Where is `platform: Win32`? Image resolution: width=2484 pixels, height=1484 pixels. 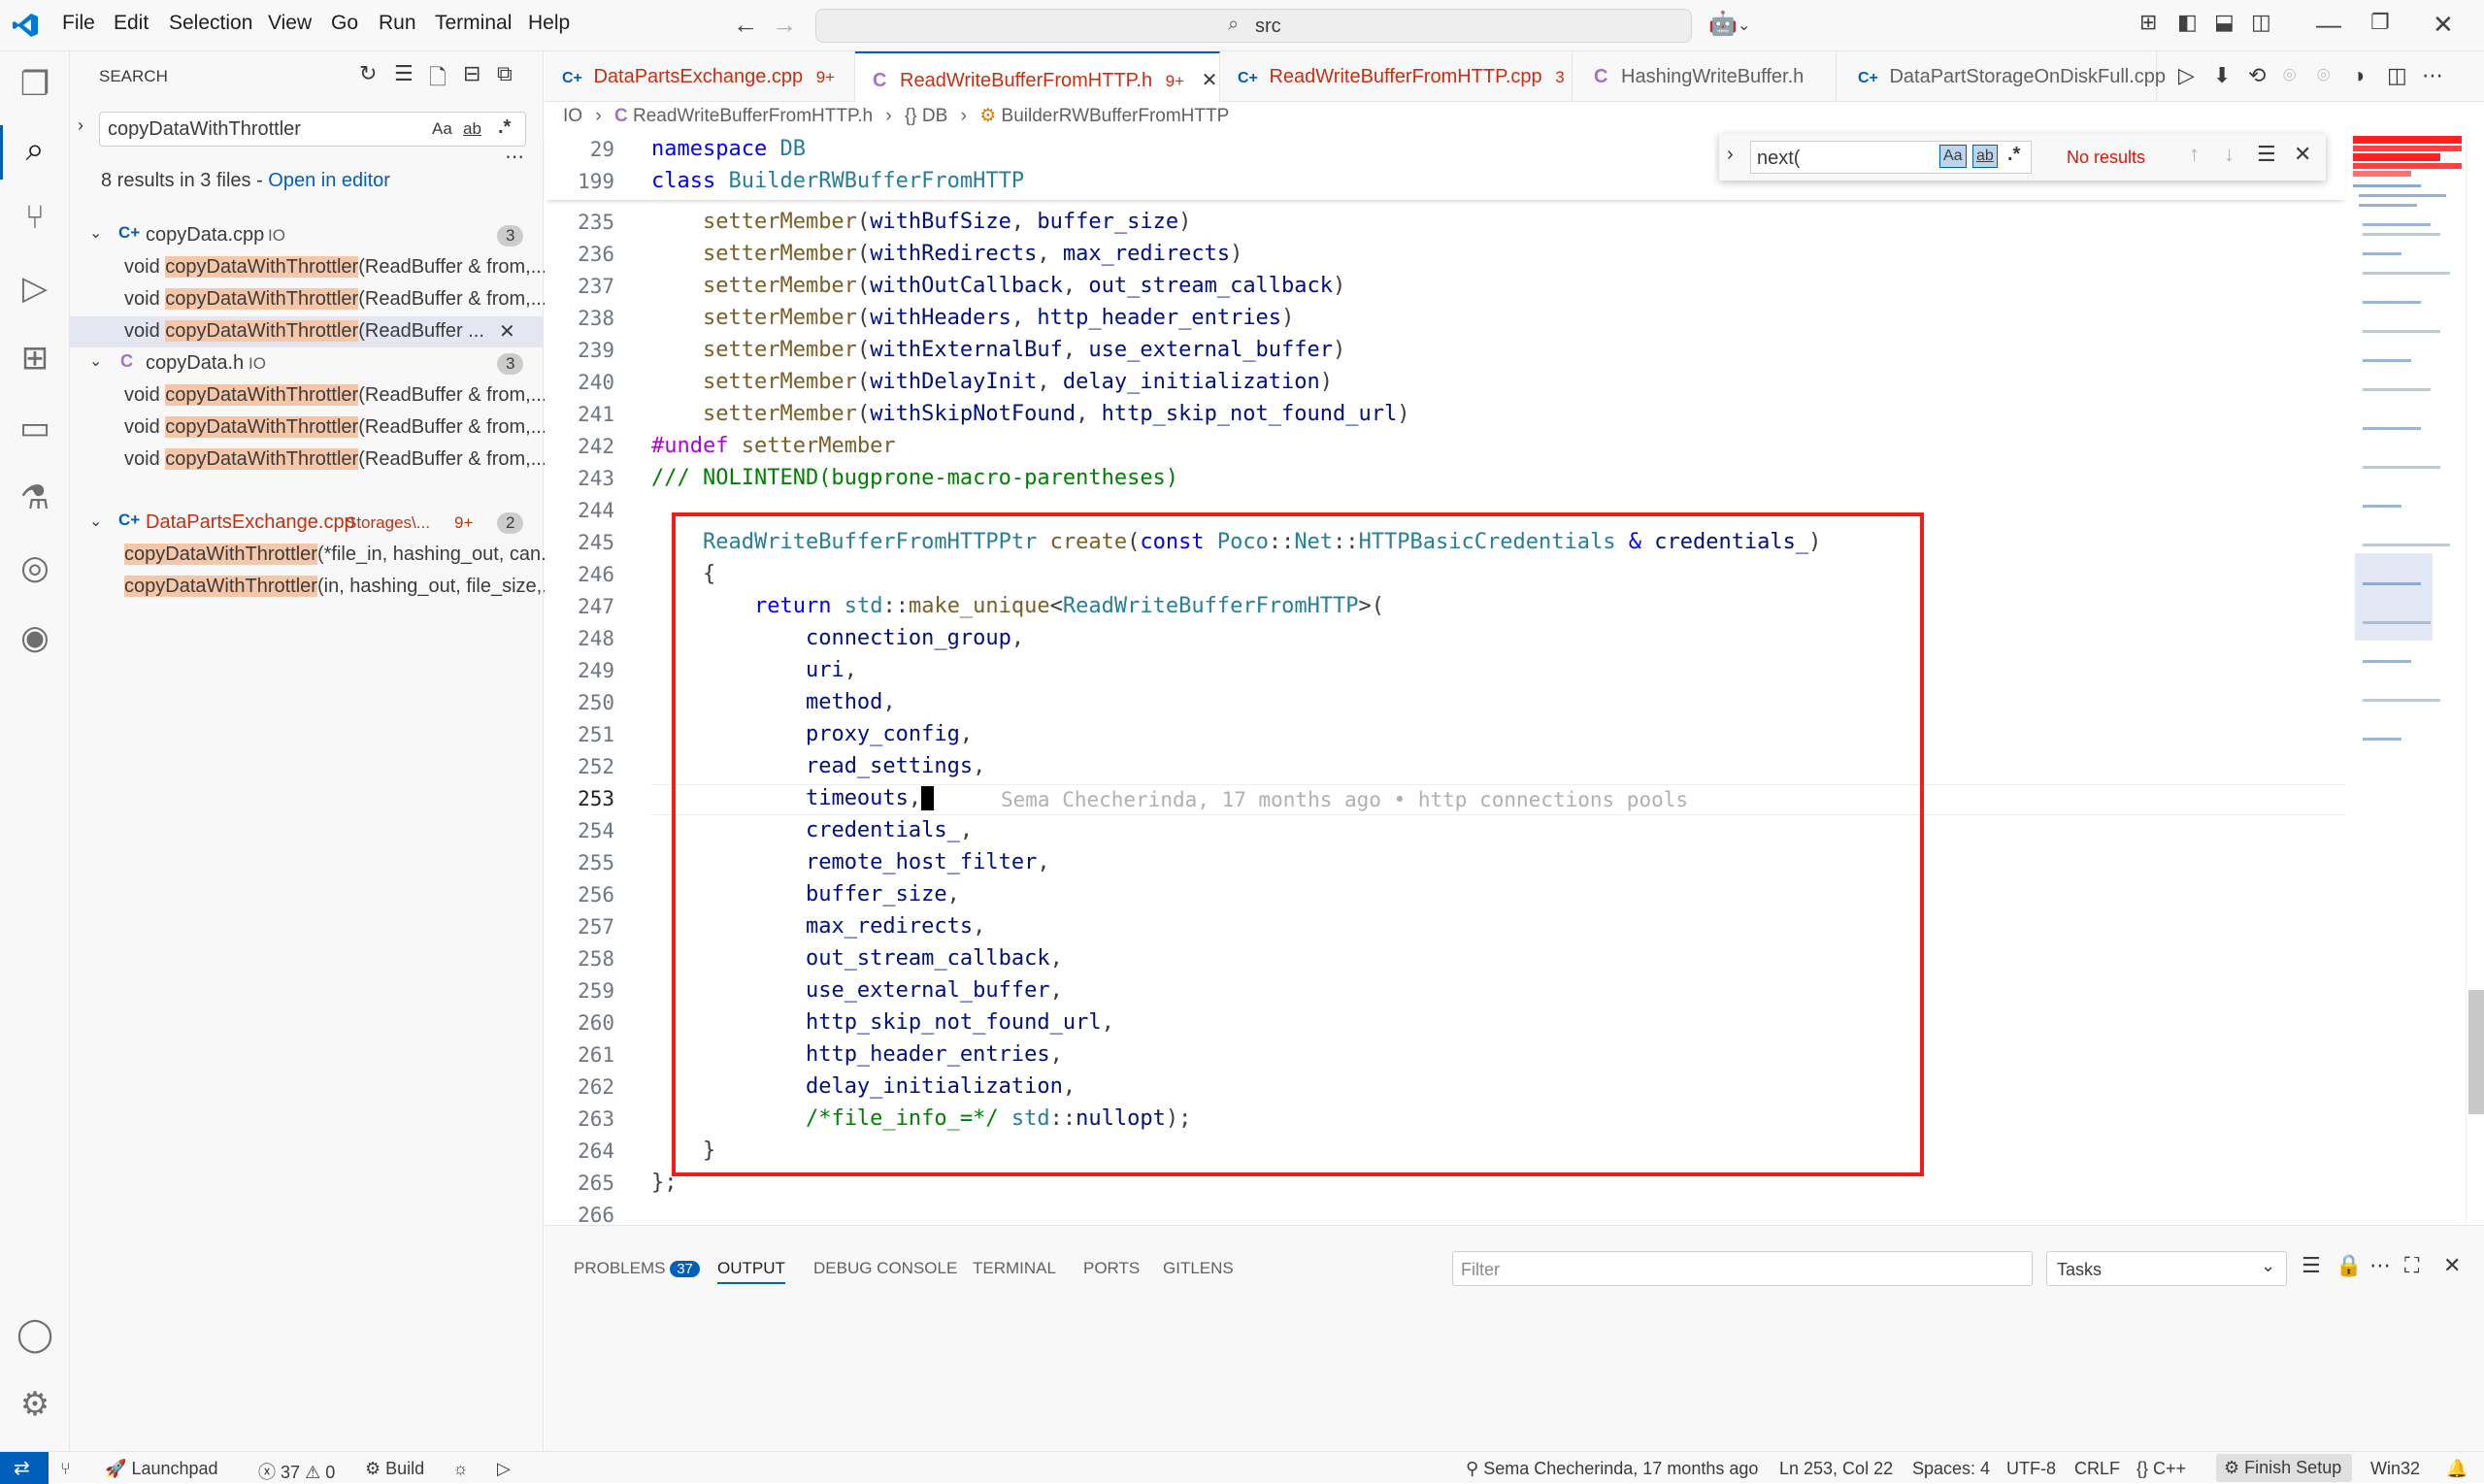
platform: Win32 is located at coordinates (2395, 1469).